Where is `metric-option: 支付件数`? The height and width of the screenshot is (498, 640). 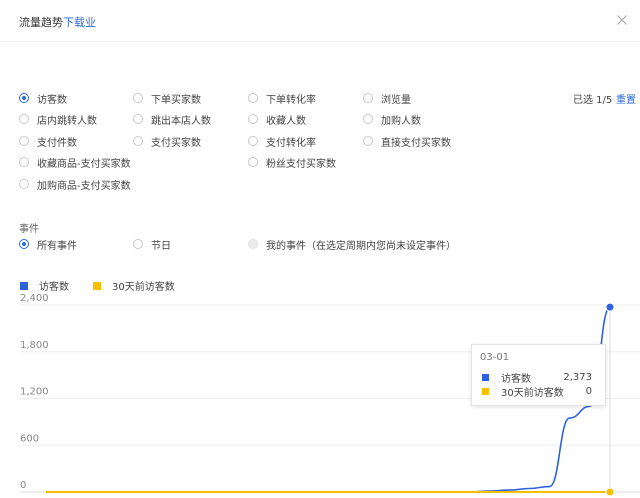
metric-option: 支付件数 is located at coordinates (48, 141).